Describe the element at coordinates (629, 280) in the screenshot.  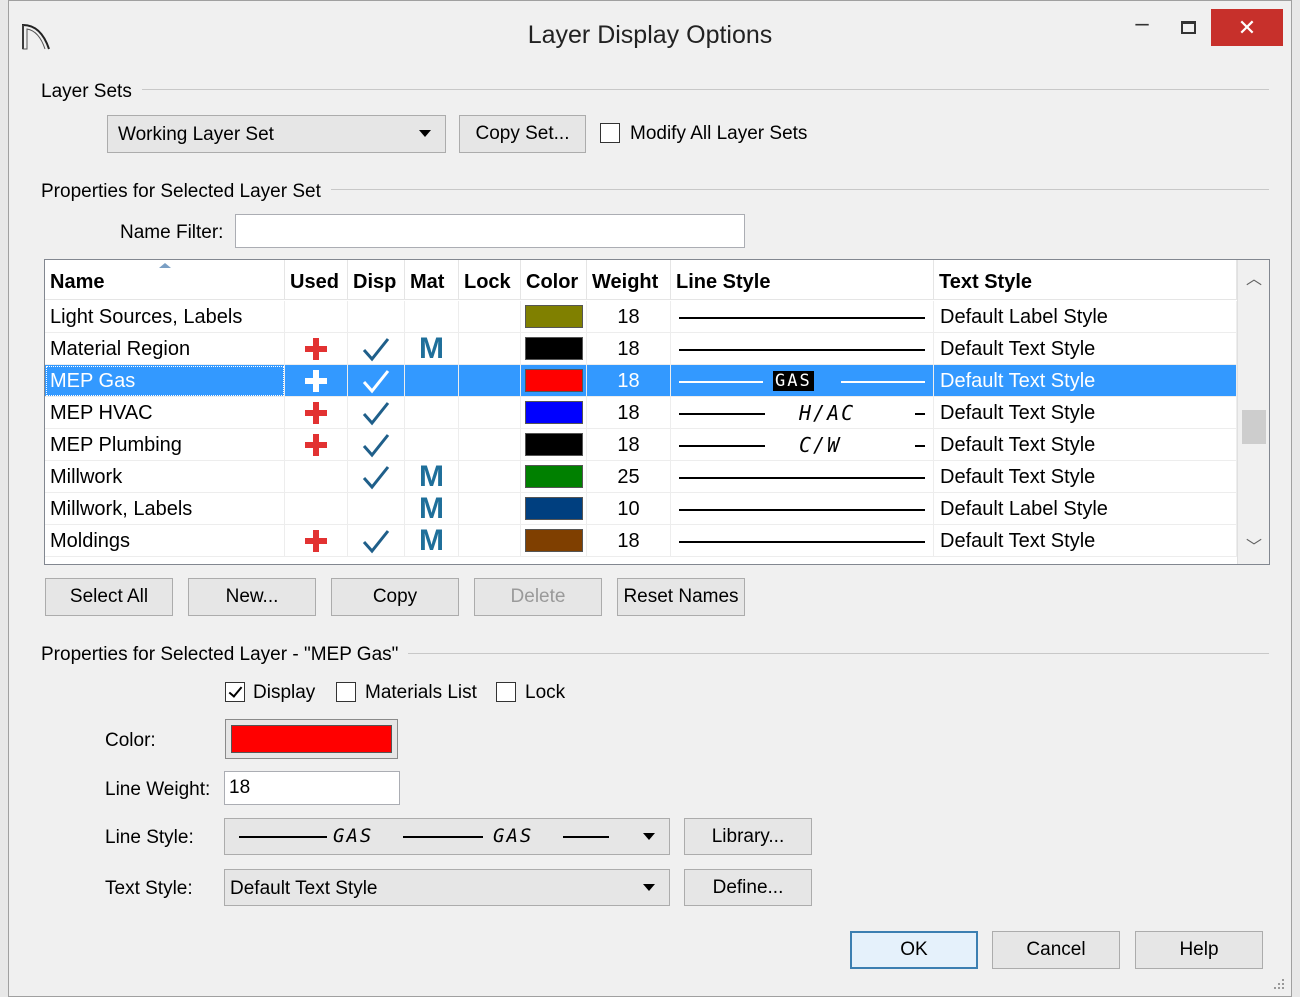
I see `column-header-weight: Weight` at that location.